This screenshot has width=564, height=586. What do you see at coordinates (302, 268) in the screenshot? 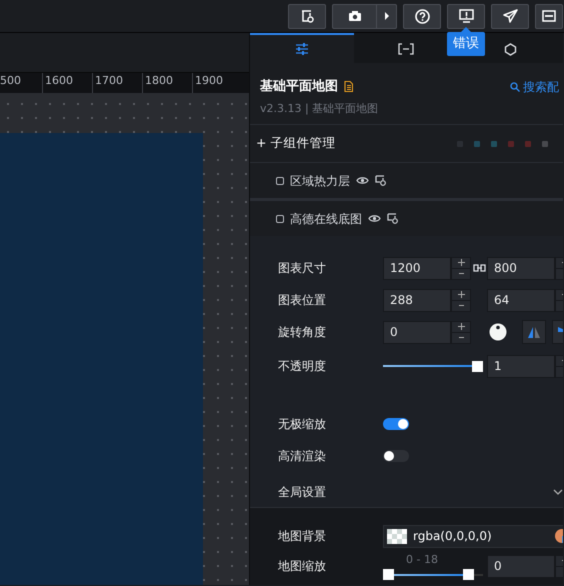
I see `field-label: 图表尺寸` at bounding box center [302, 268].